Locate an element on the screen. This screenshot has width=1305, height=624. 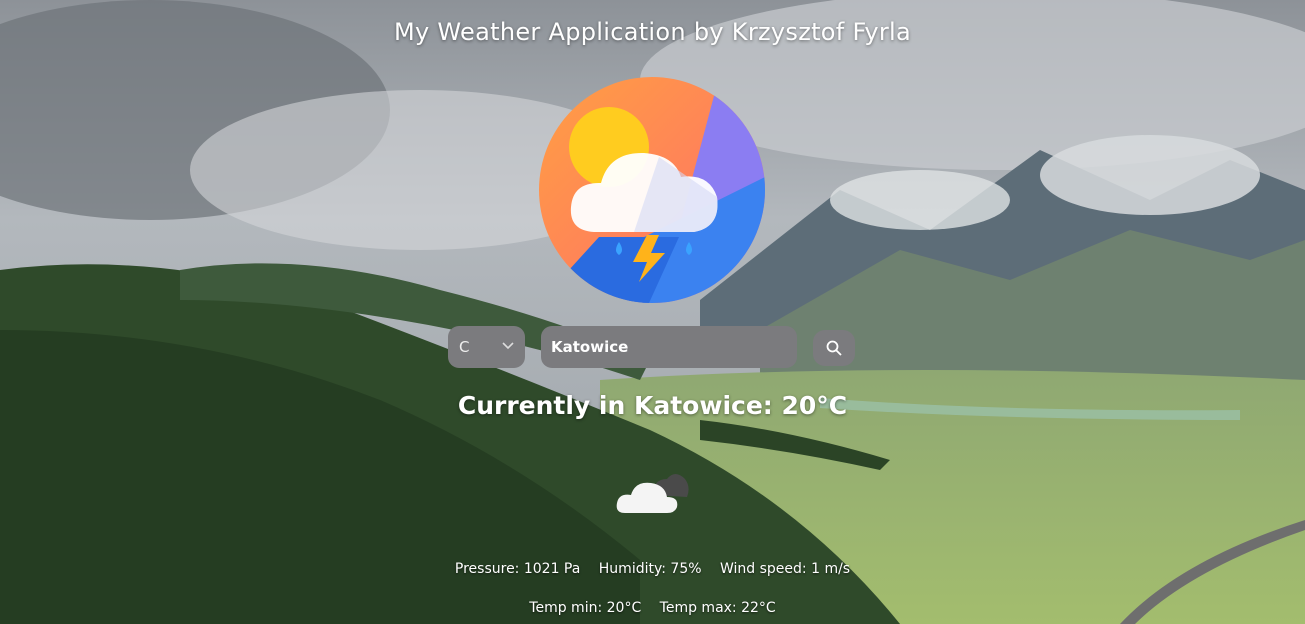
city-input-value: Katowice is located at coordinates (590, 347).